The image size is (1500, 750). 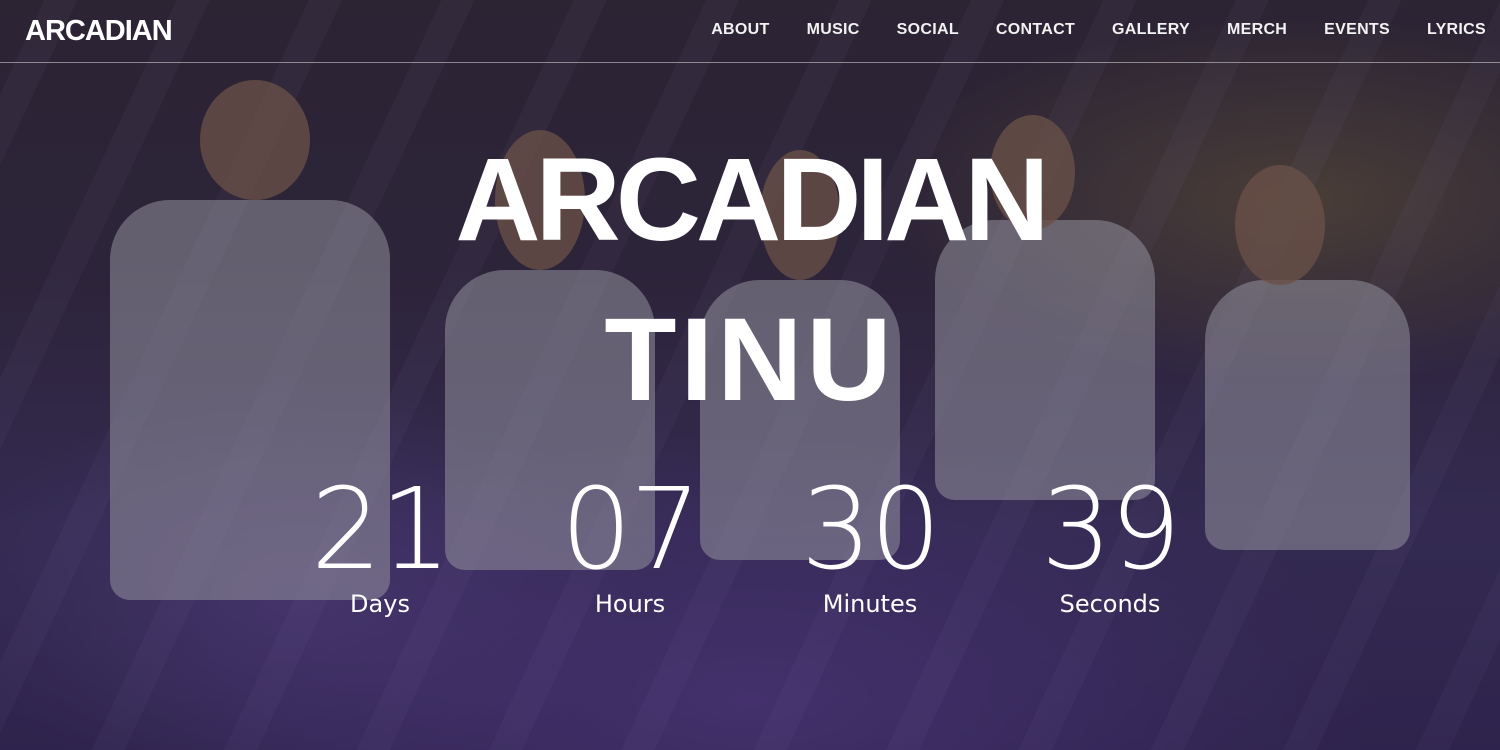 What do you see at coordinates (631, 530) in the screenshot?
I see `hours-value: 07` at bounding box center [631, 530].